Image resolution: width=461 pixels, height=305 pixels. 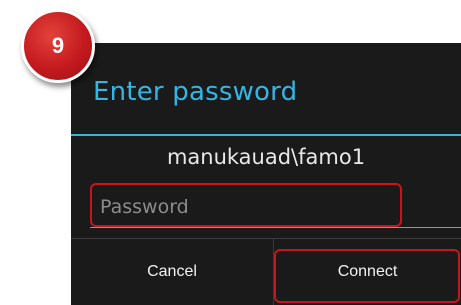 What do you see at coordinates (367, 272) in the screenshot?
I see `connect-button: Connect` at bounding box center [367, 272].